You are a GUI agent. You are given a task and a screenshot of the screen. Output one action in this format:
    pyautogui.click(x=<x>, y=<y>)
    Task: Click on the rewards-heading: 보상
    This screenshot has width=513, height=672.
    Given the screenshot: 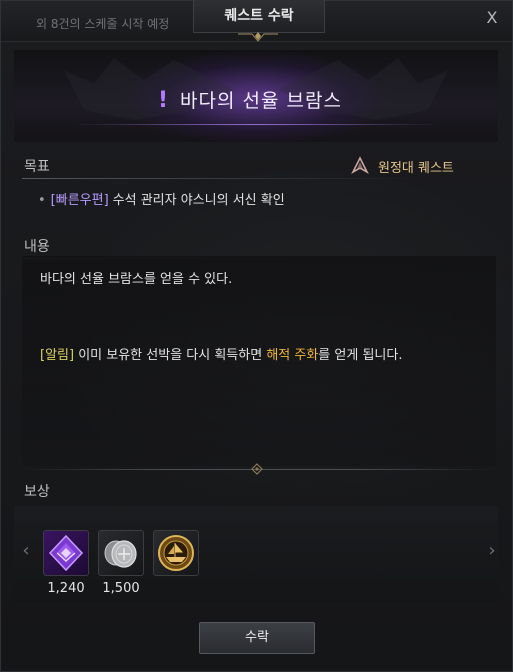 What is the action you would take?
    pyautogui.click(x=37, y=492)
    